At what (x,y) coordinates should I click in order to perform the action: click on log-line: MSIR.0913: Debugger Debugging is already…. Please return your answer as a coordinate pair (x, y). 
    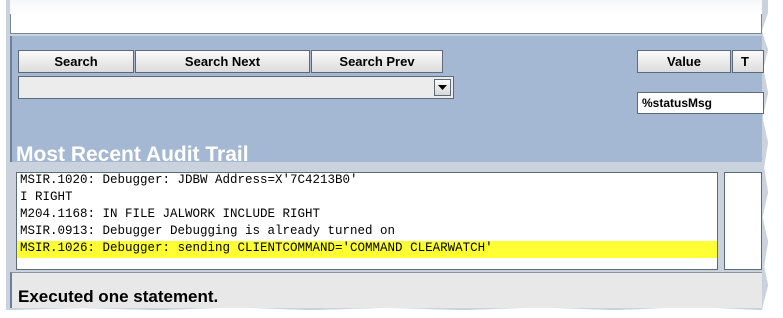
    Looking at the image, I should click on (208, 231).